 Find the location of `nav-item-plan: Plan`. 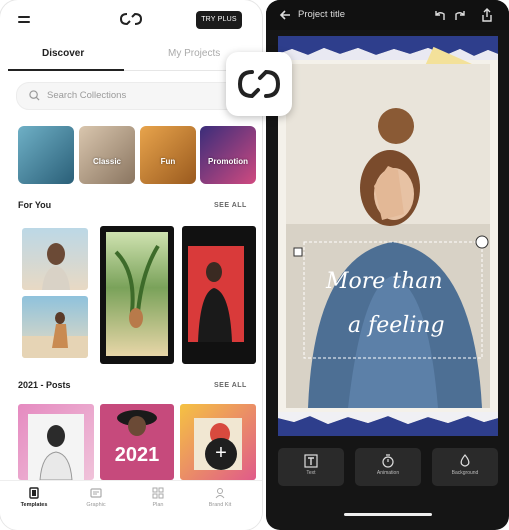

nav-item-plan: Plan is located at coordinates (158, 497).